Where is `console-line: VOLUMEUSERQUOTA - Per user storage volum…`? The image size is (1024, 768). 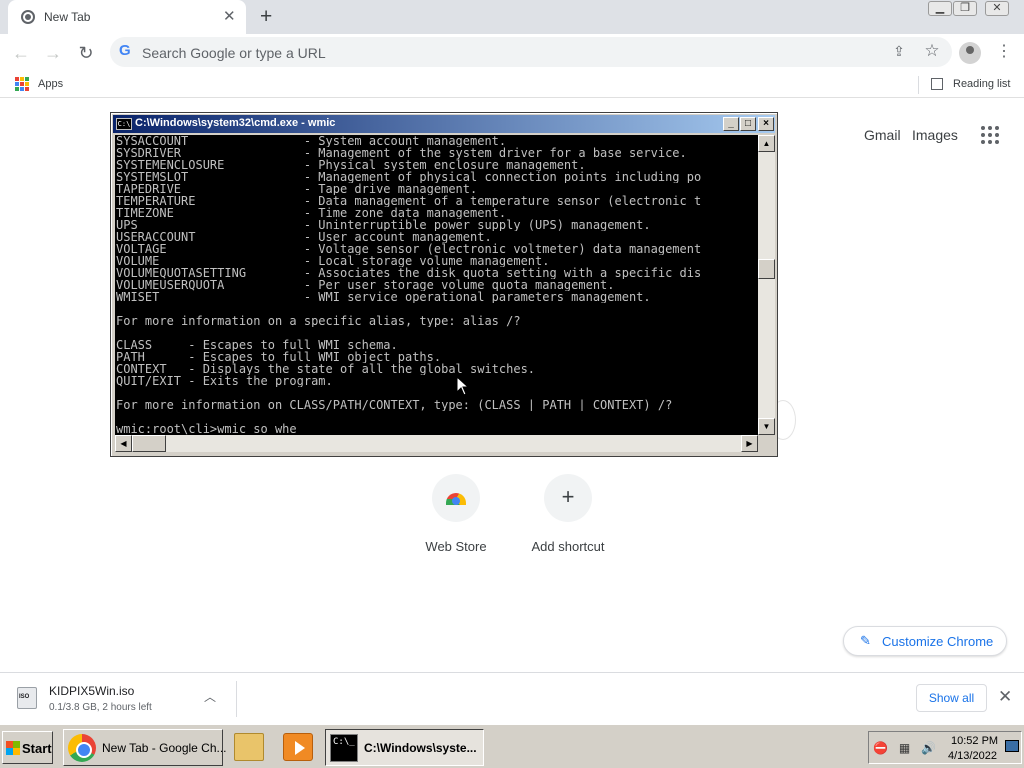
console-line: VOLUMEUSERQUOTA - Per user storage volum… is located at coordinates (365, 285).